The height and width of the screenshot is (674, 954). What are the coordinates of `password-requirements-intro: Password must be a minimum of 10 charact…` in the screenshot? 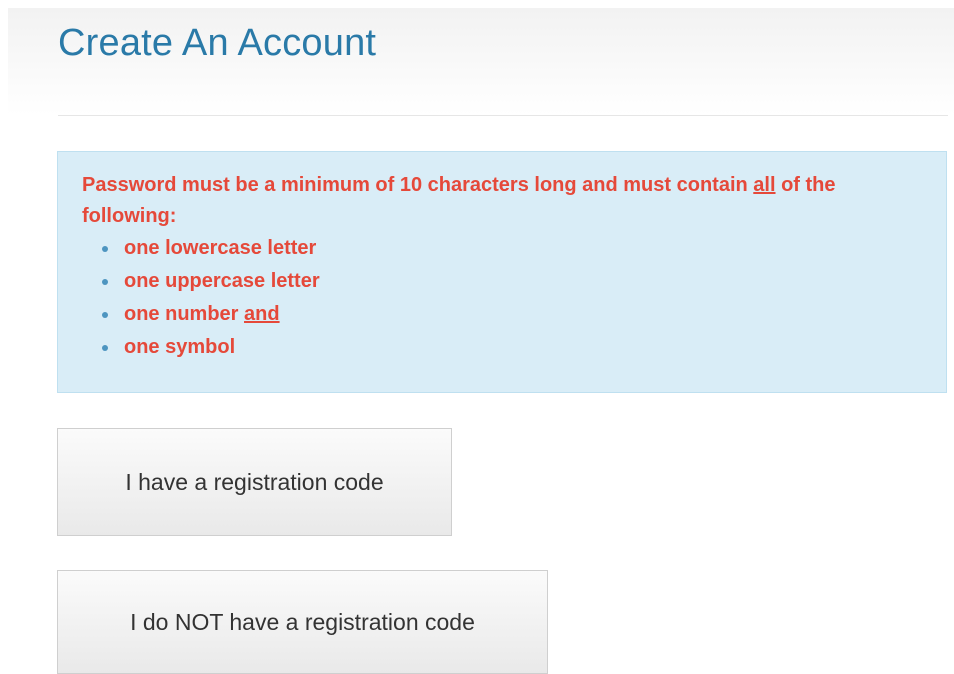 It's located at (492, 201).